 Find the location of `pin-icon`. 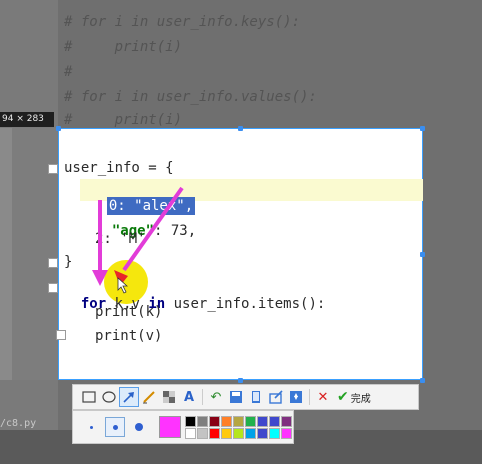

pin-icon is located at coordinates (256, 397).